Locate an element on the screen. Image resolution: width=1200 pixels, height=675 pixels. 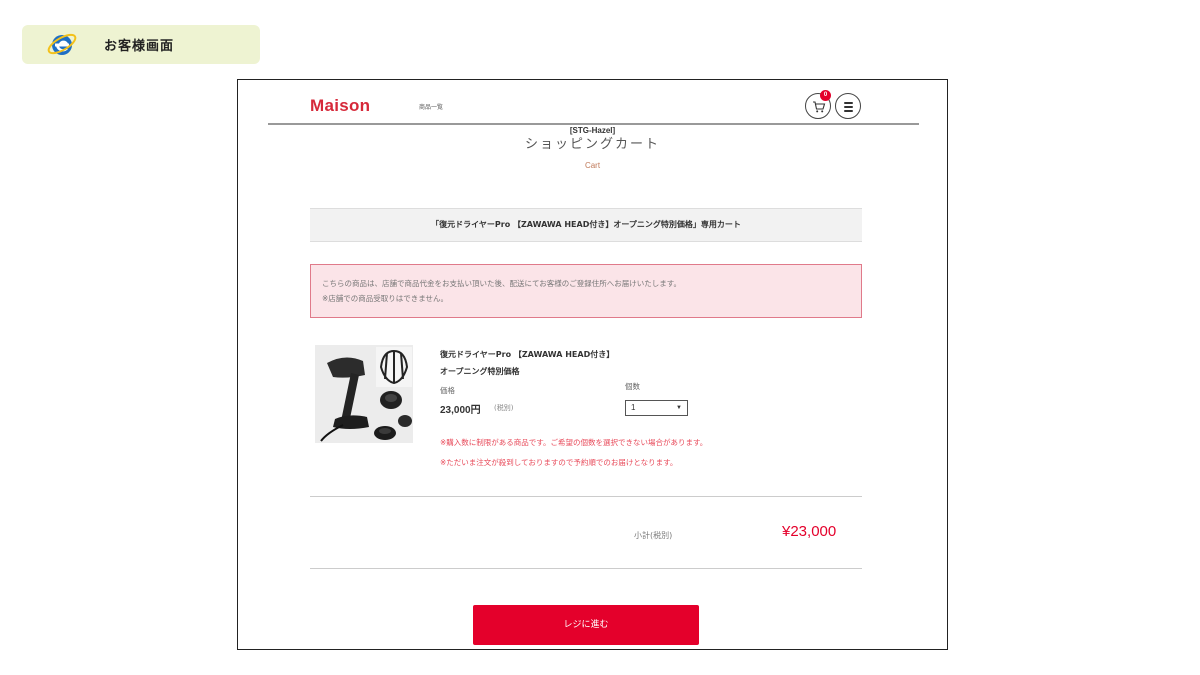
screen-label-text: お客様画面 is located at coordinates (139, 46).